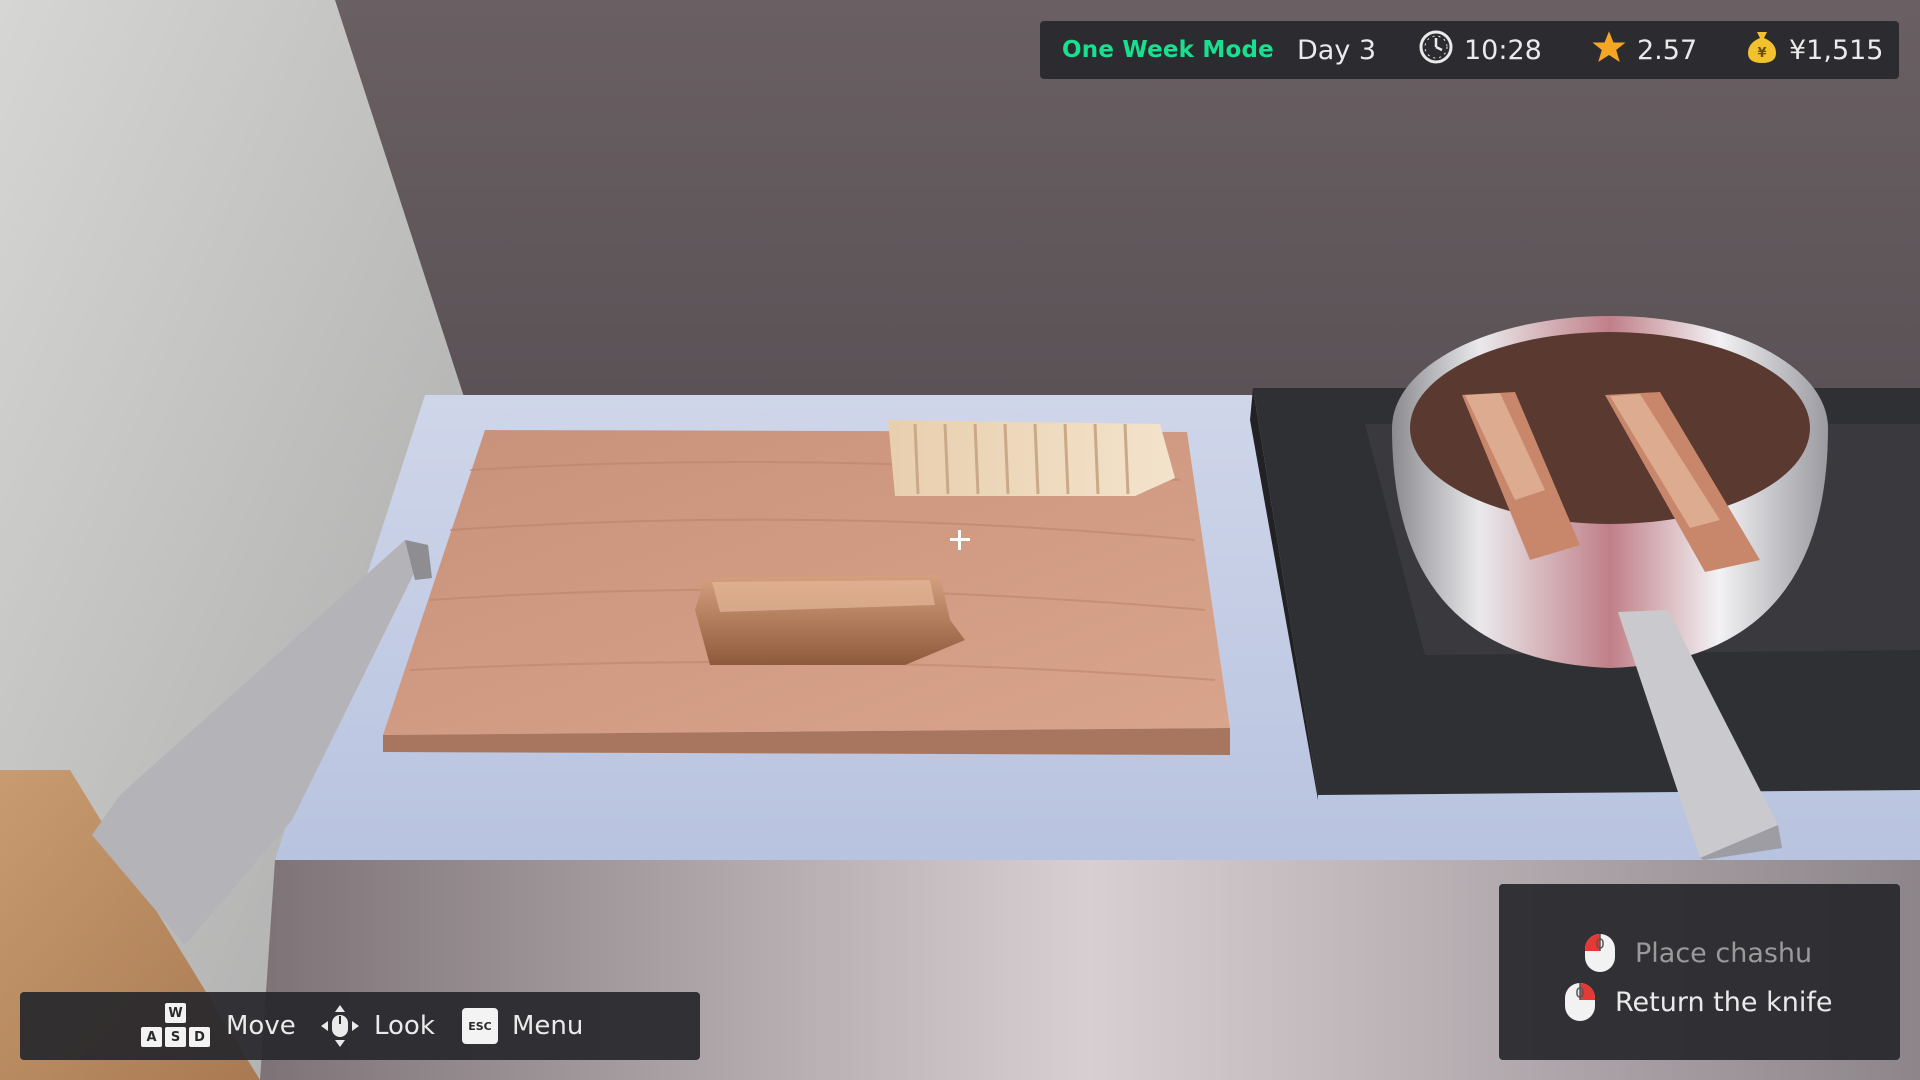  I want to click on day-counter: Day 3, so click(1337, 50).